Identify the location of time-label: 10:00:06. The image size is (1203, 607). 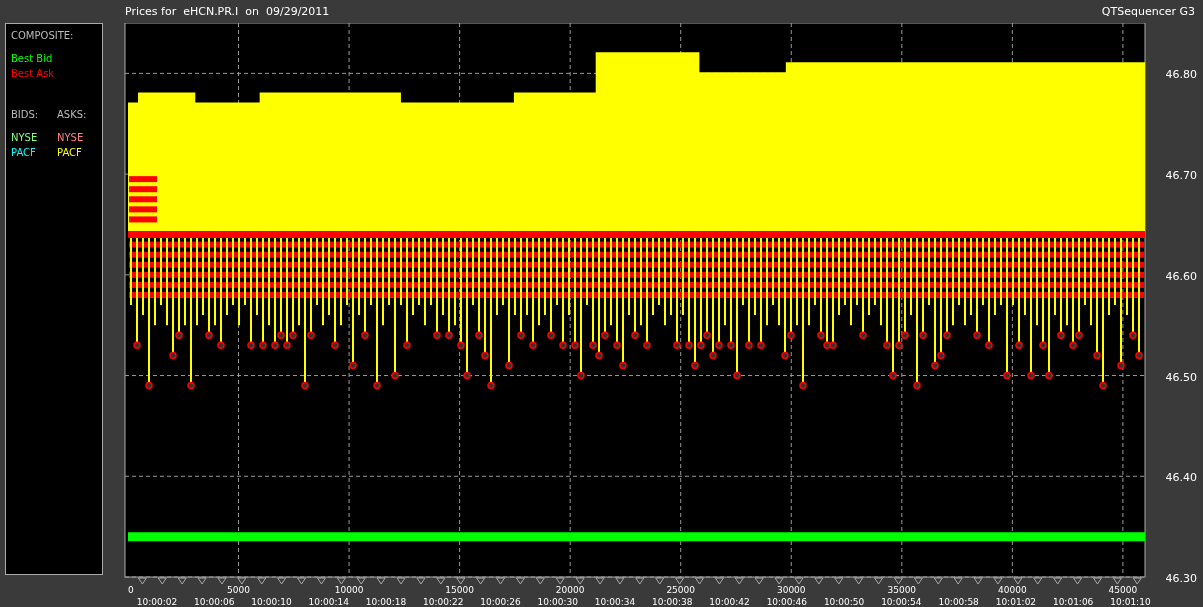
(214, 602).